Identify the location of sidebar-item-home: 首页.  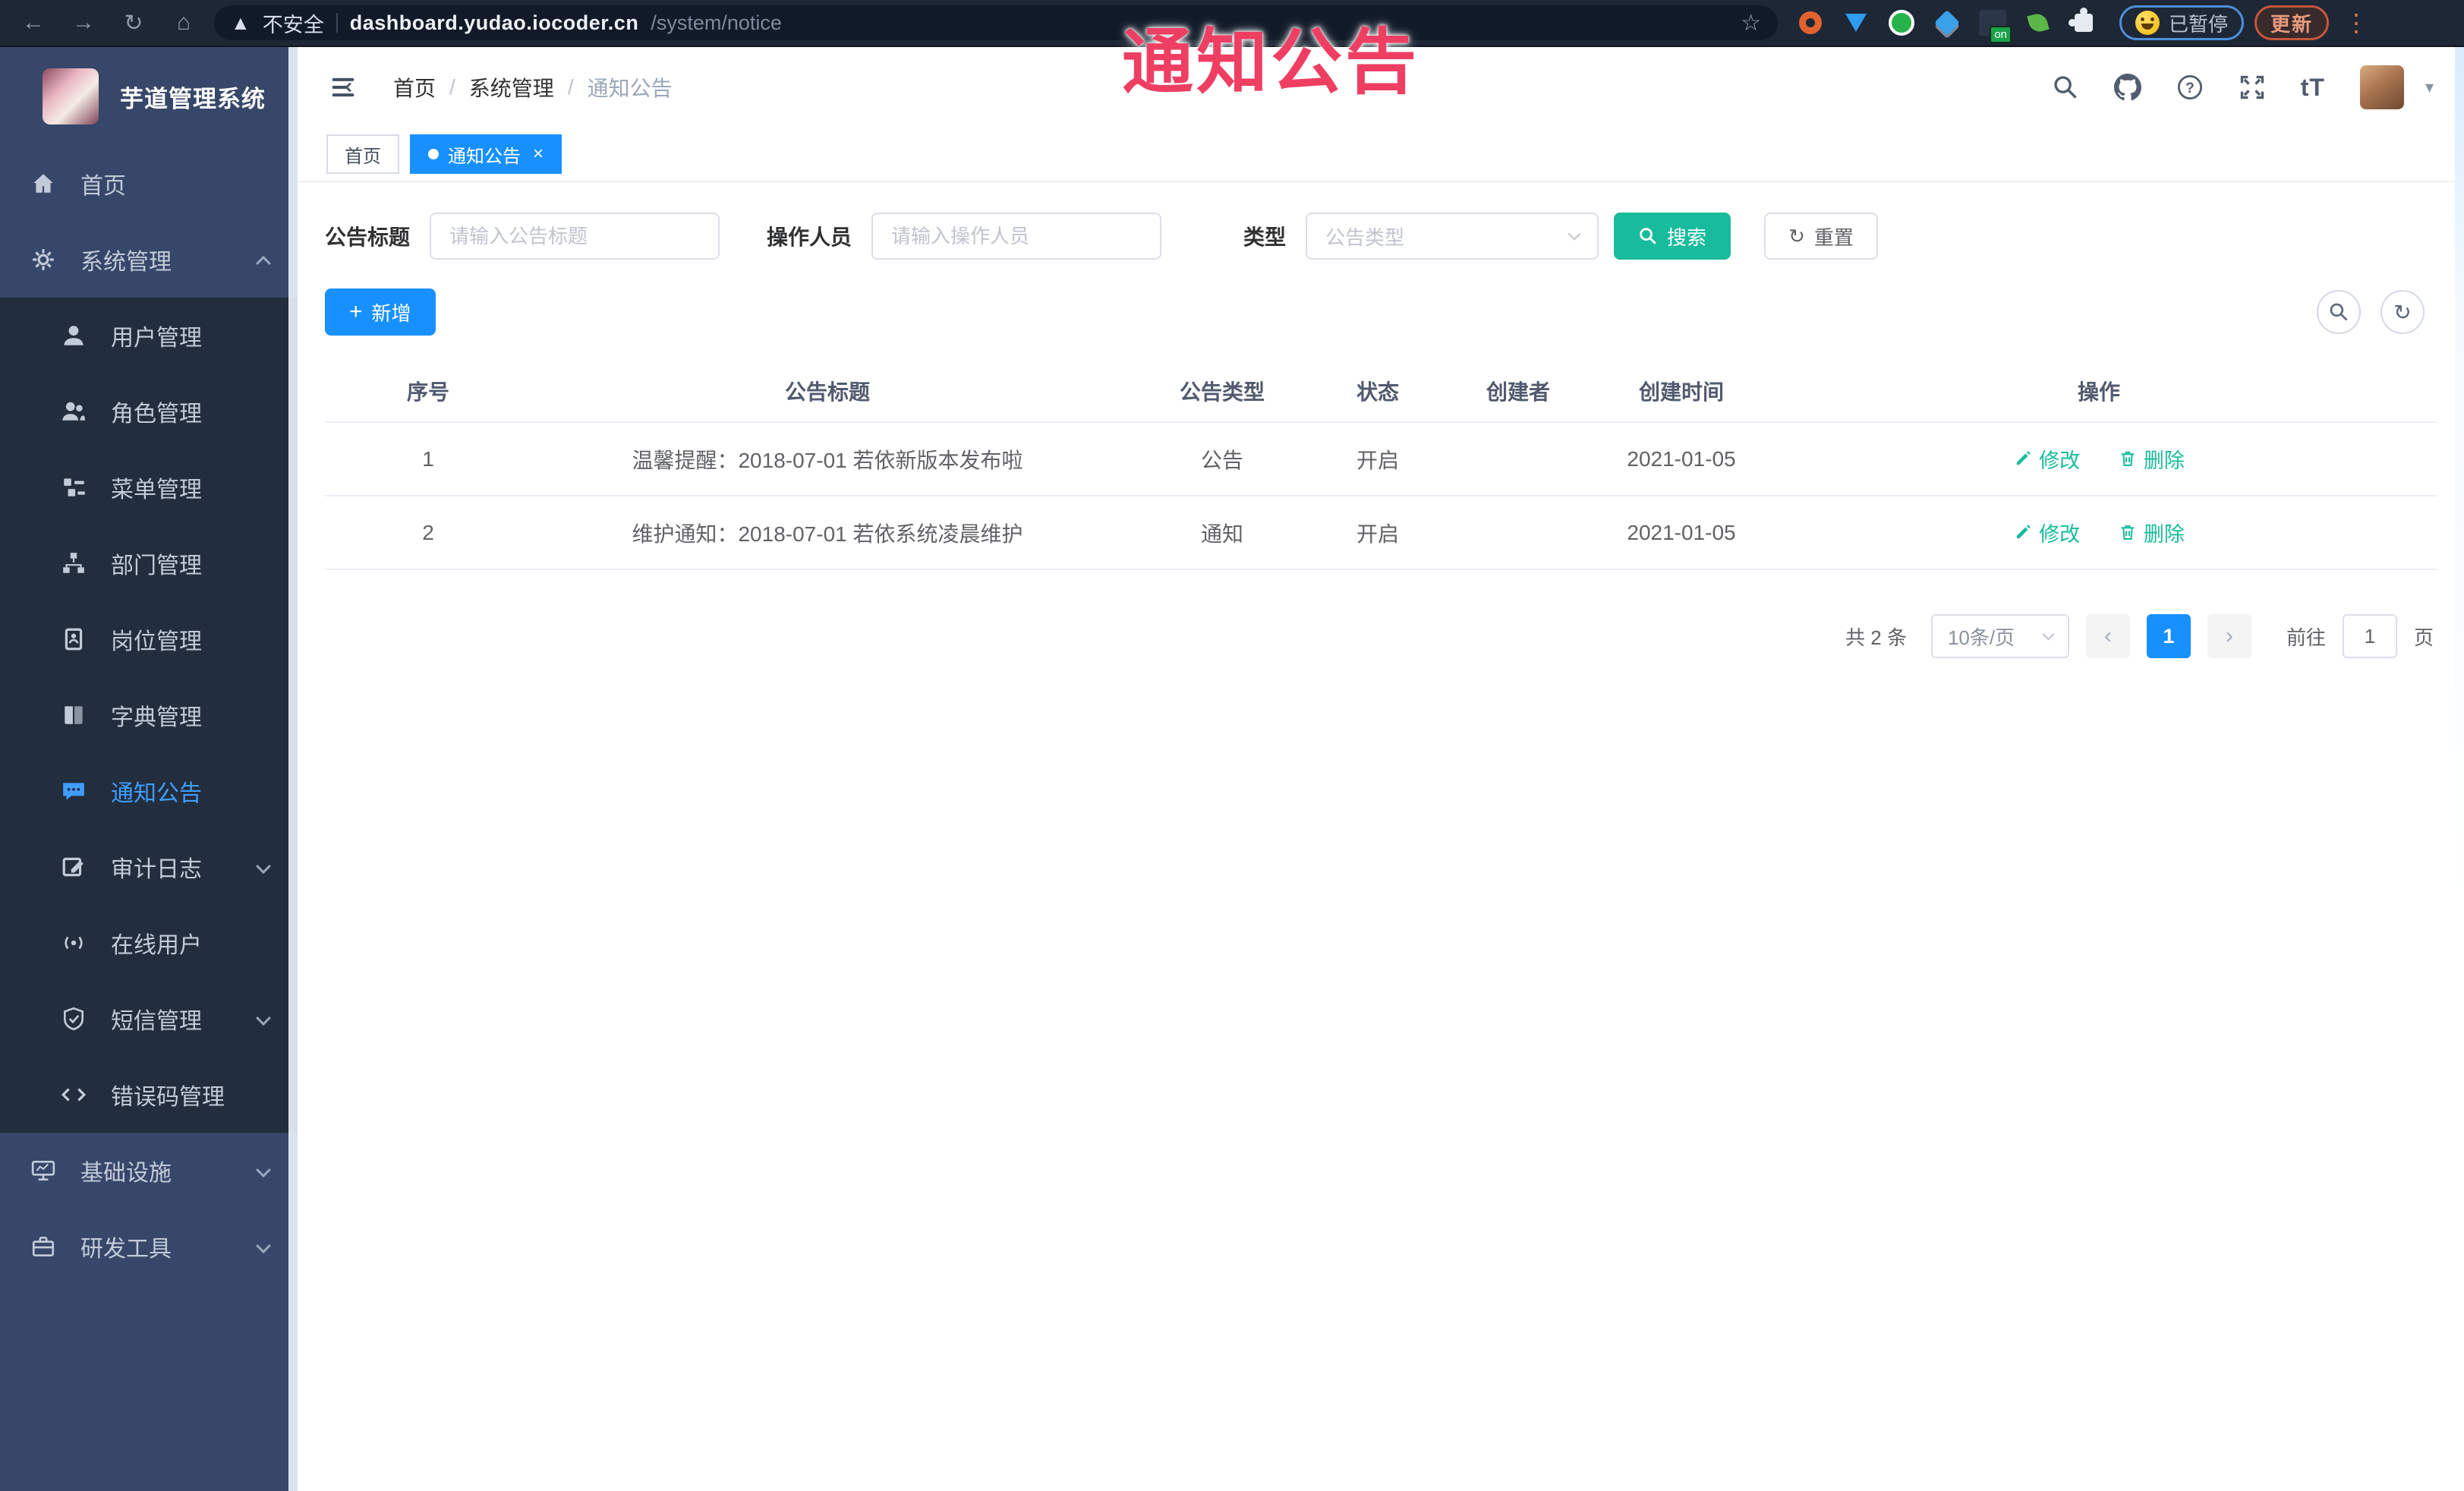
(149, 184).